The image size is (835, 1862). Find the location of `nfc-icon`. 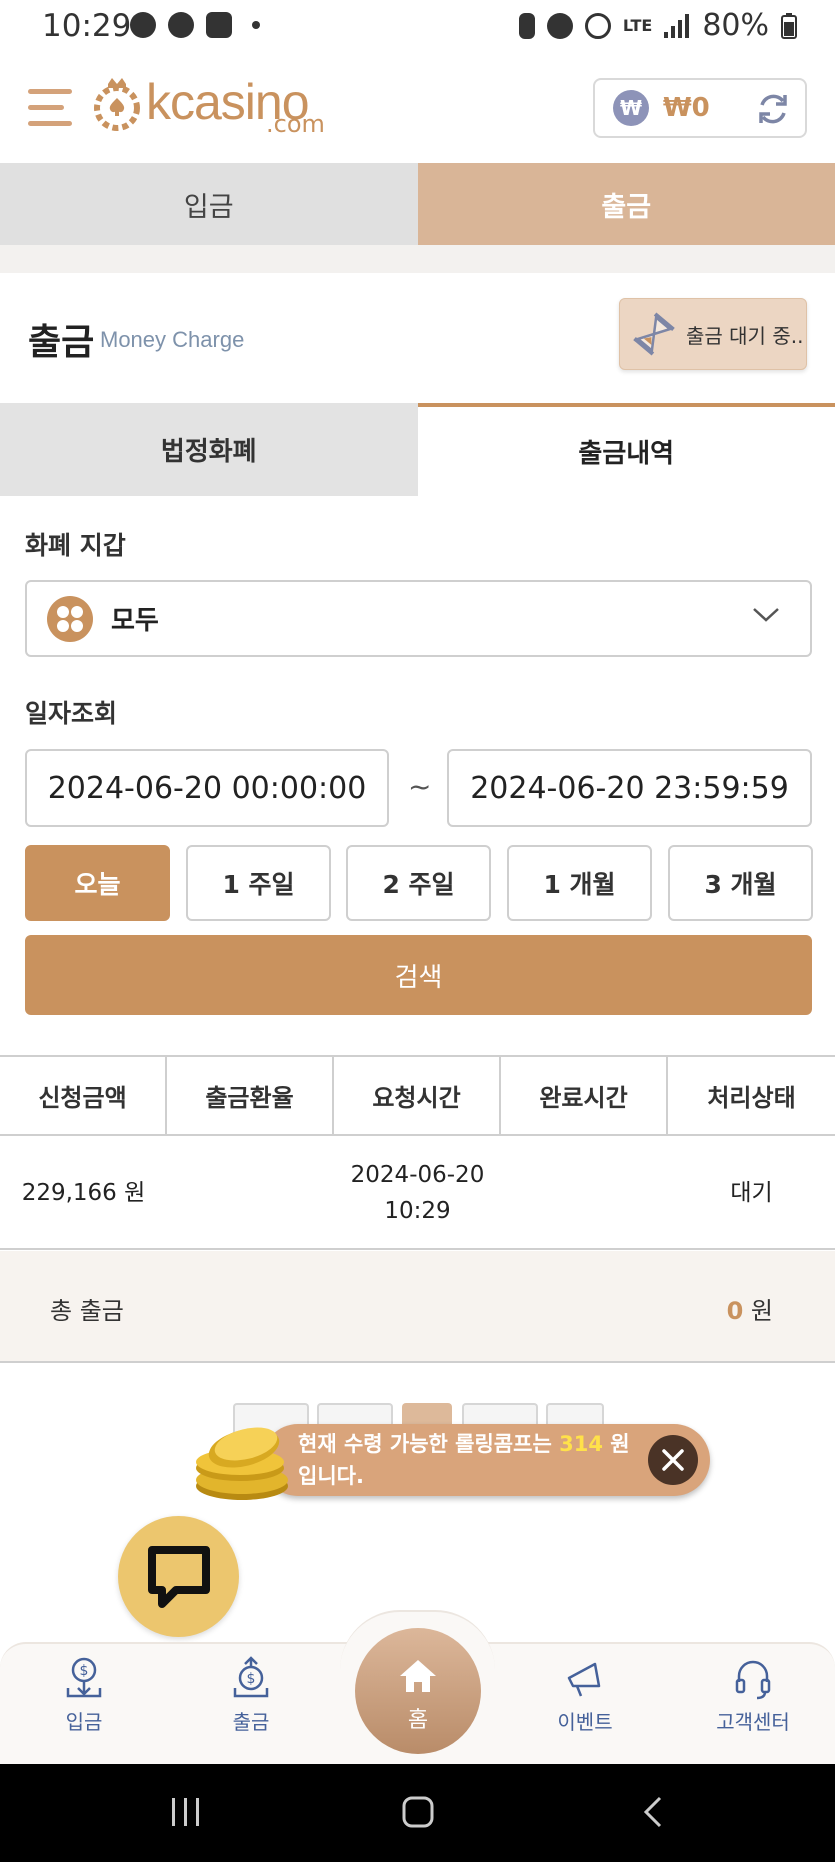

nfc-icon is located at coordinates (526, 25).